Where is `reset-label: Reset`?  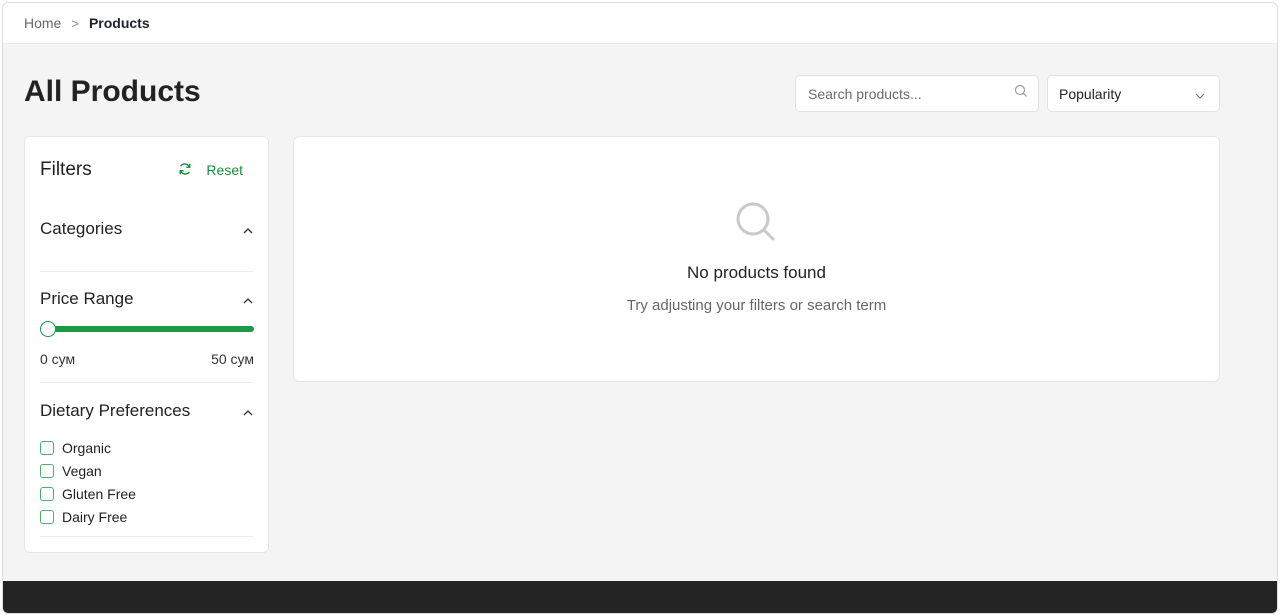 reset-label: Reset is located at coordinates (224, 170).